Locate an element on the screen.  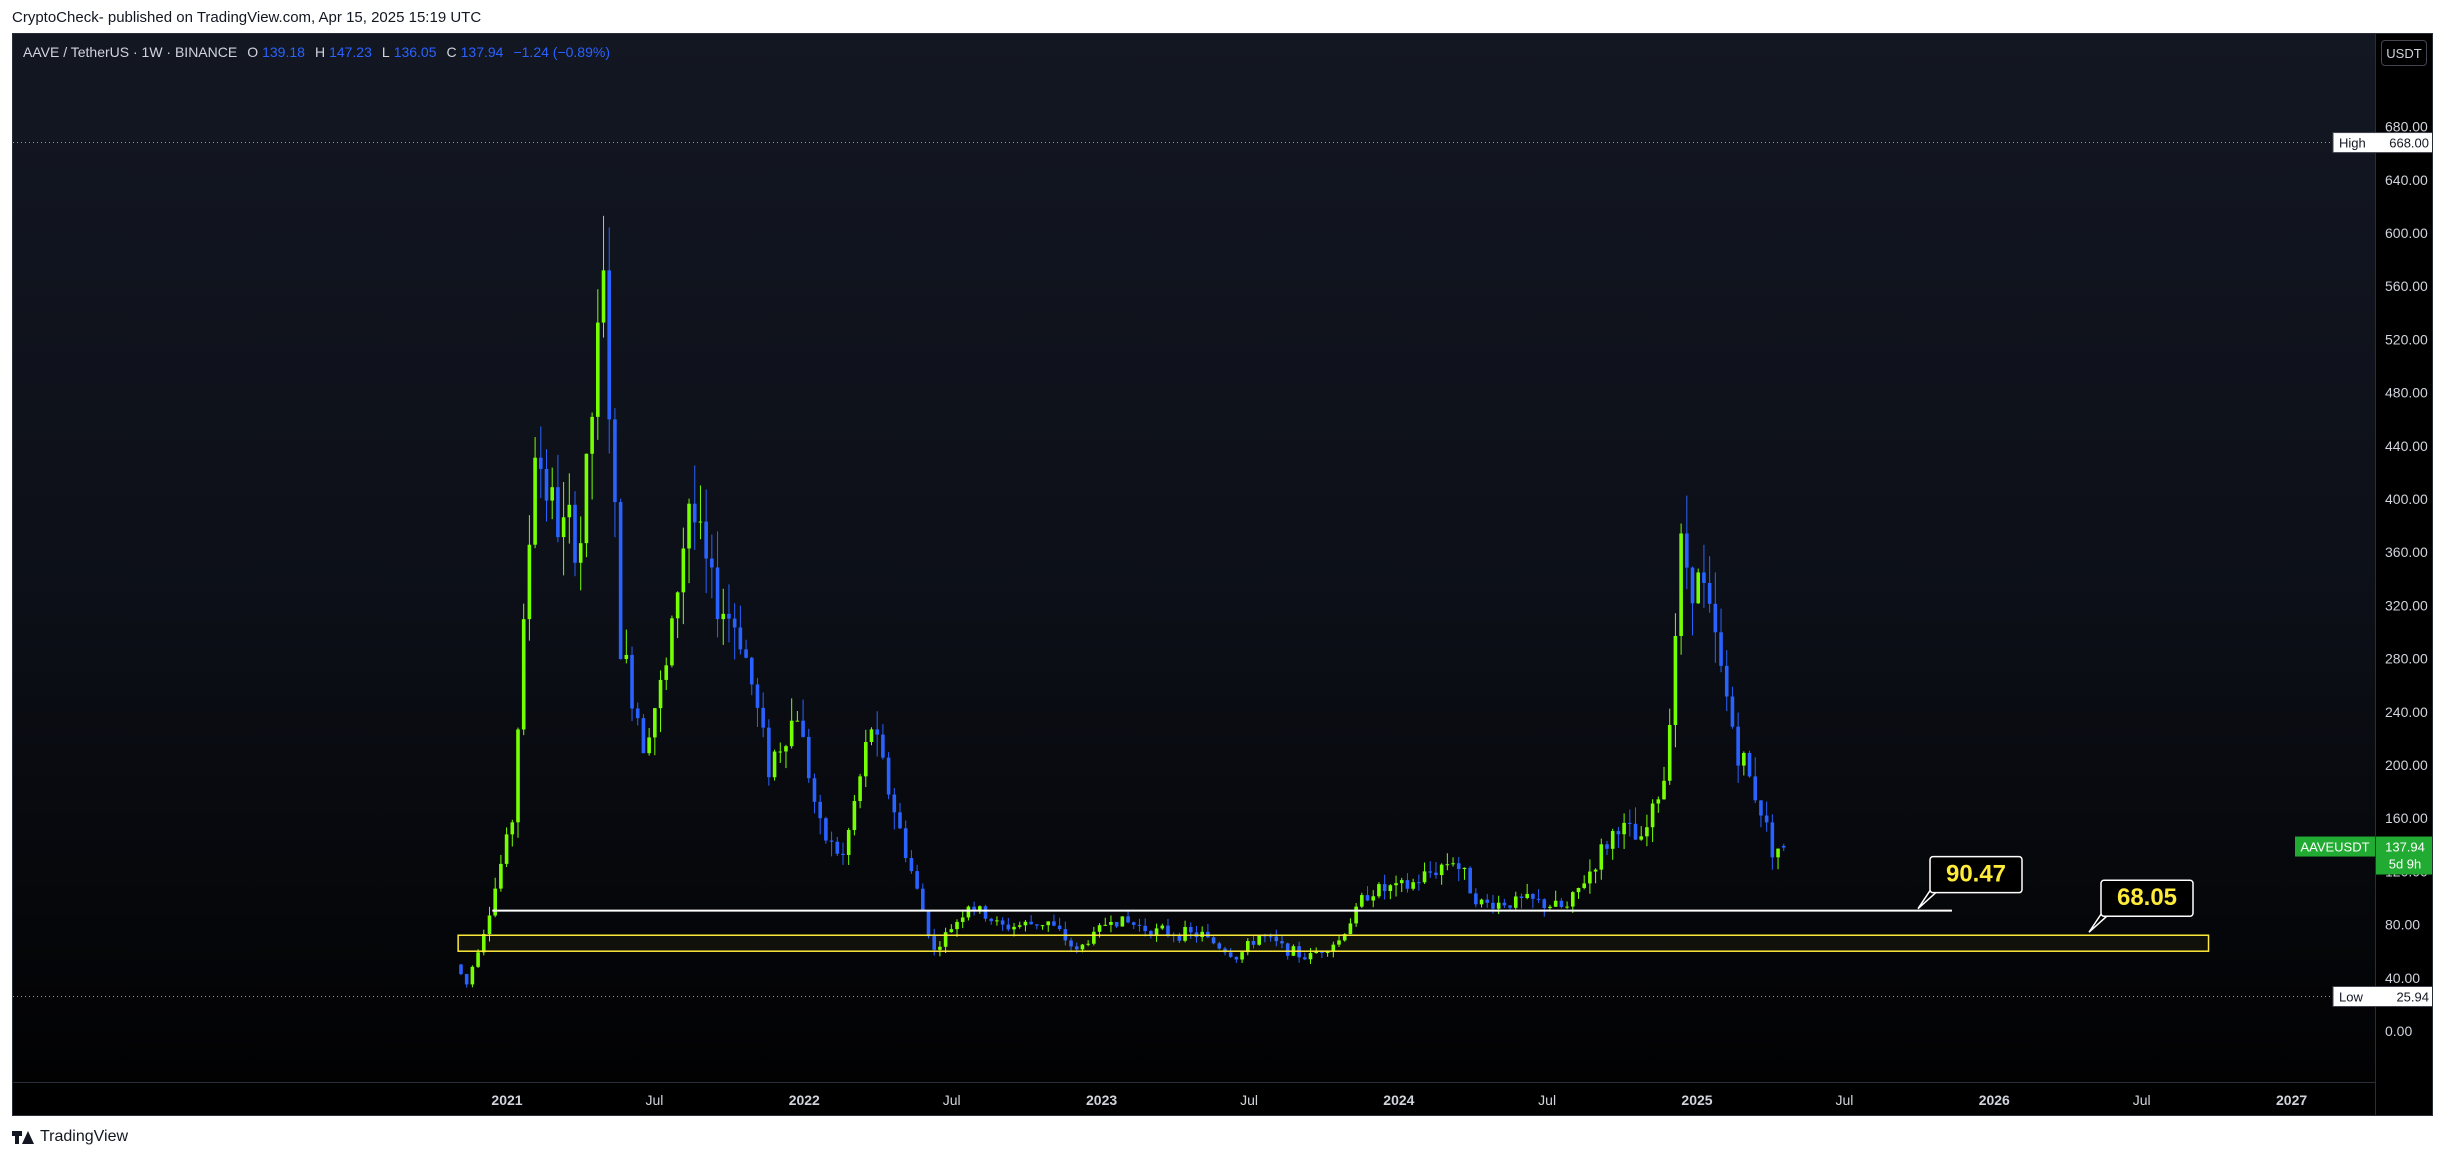
y-tick-label: 440.00 is located at coordinates (2406, 446).